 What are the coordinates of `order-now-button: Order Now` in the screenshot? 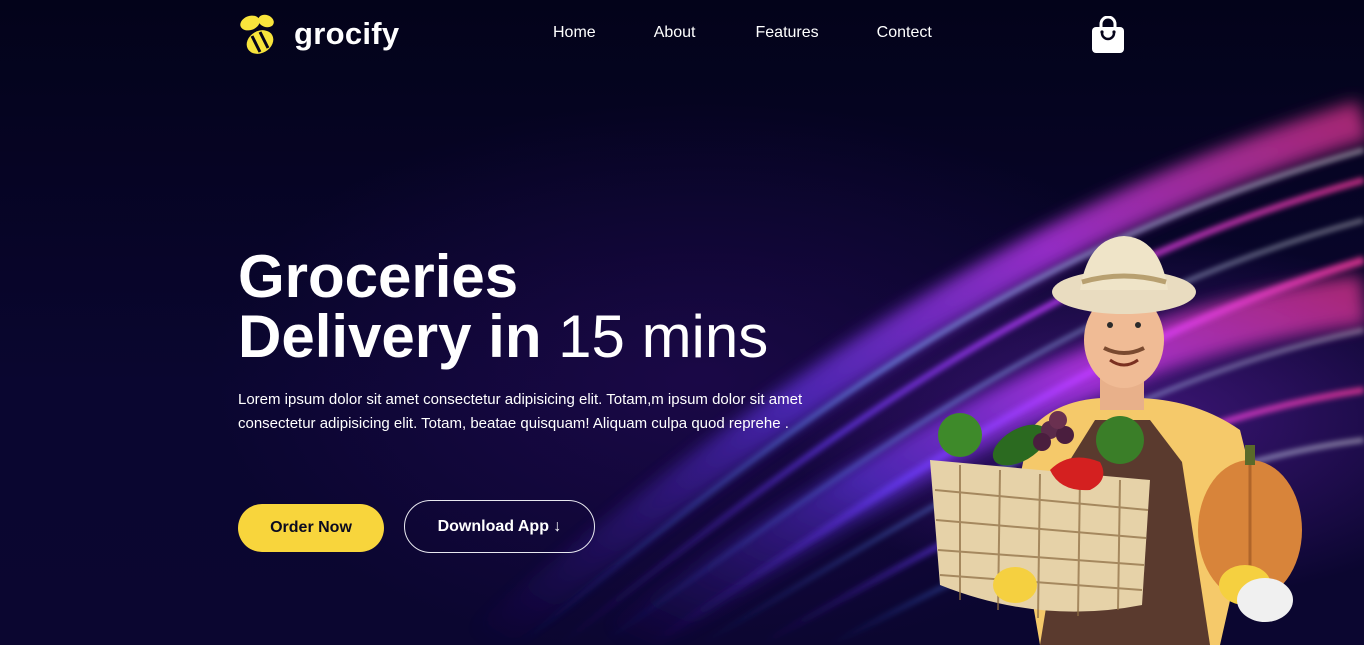 It's located at (311, 528).